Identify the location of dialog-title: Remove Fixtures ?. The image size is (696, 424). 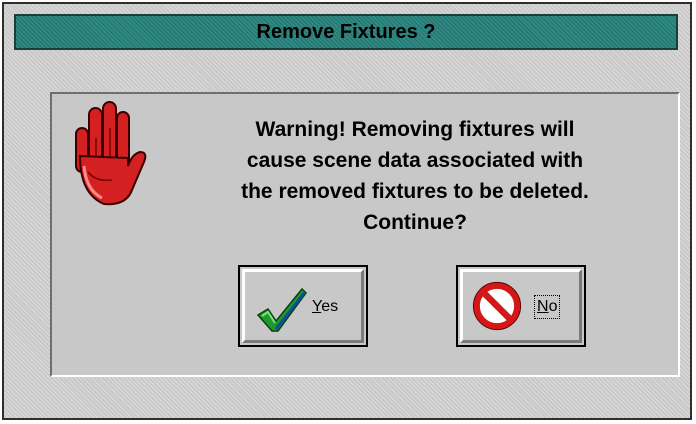
(346, 32).